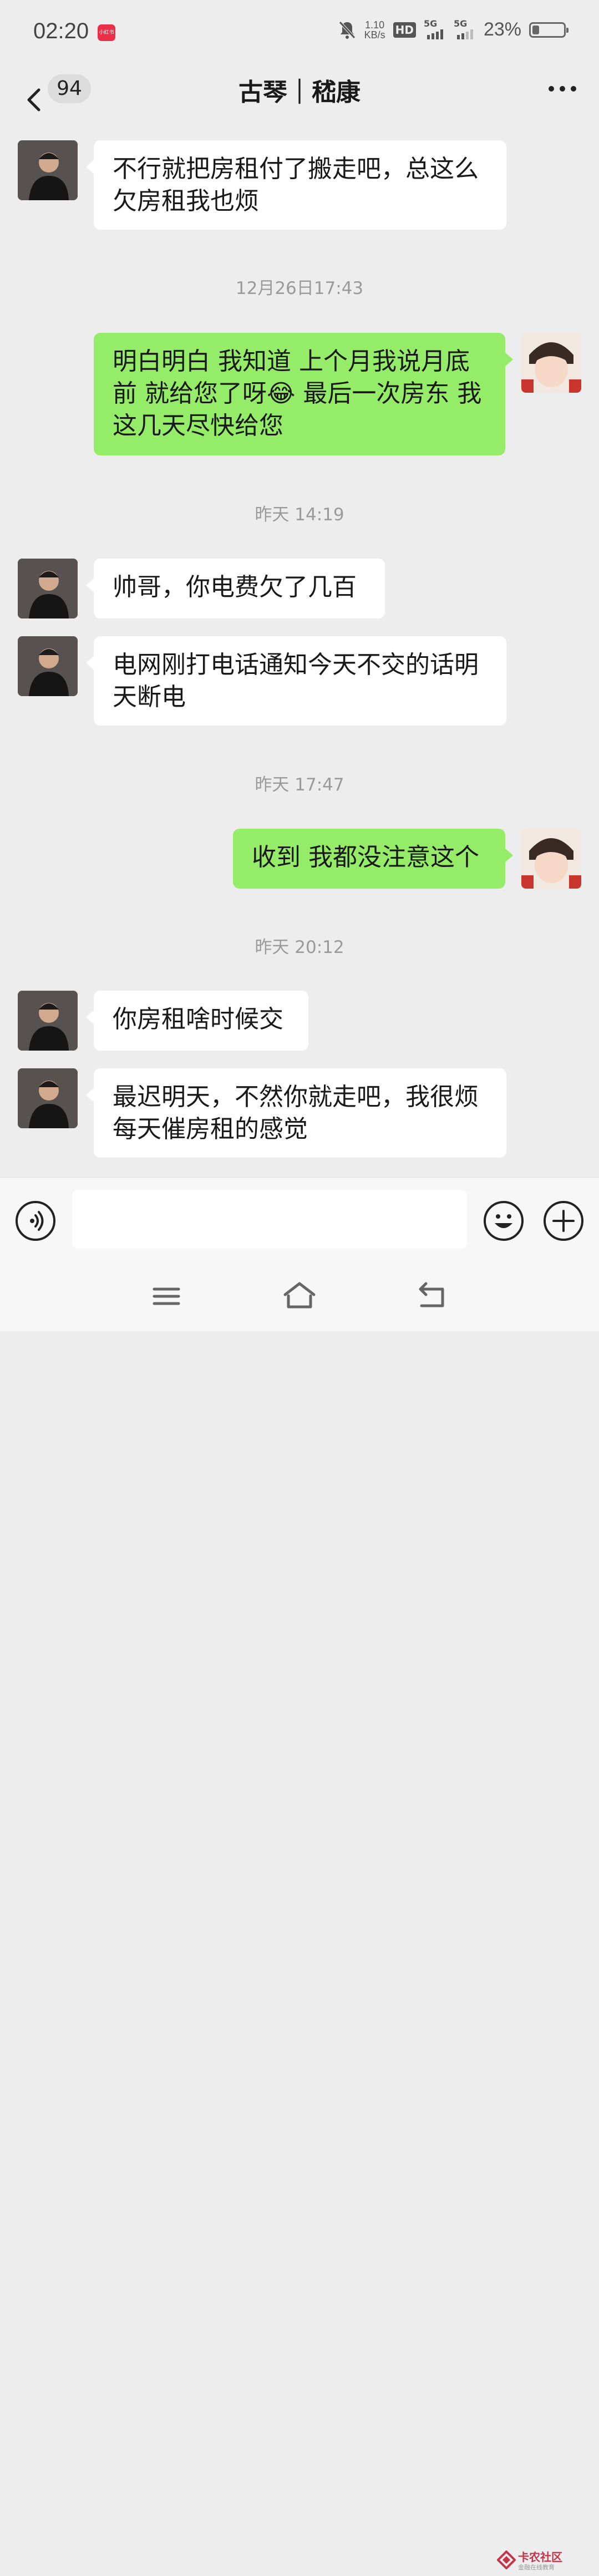  I want to click on plus-icon, so click(563, 1221).